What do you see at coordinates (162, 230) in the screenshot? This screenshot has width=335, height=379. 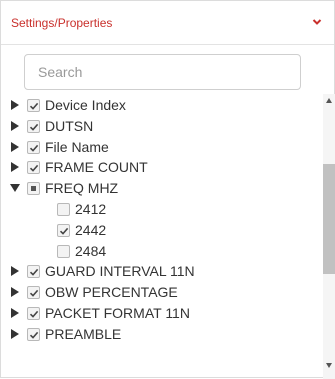 I see `tree-child-item: 2442` at bounding box center [162, 230].